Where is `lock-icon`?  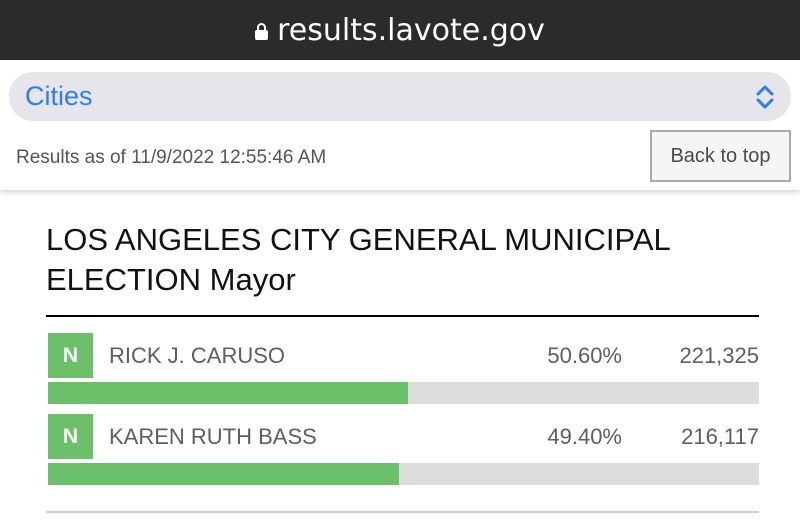 lock-icon is located at coordinates (262, 31).